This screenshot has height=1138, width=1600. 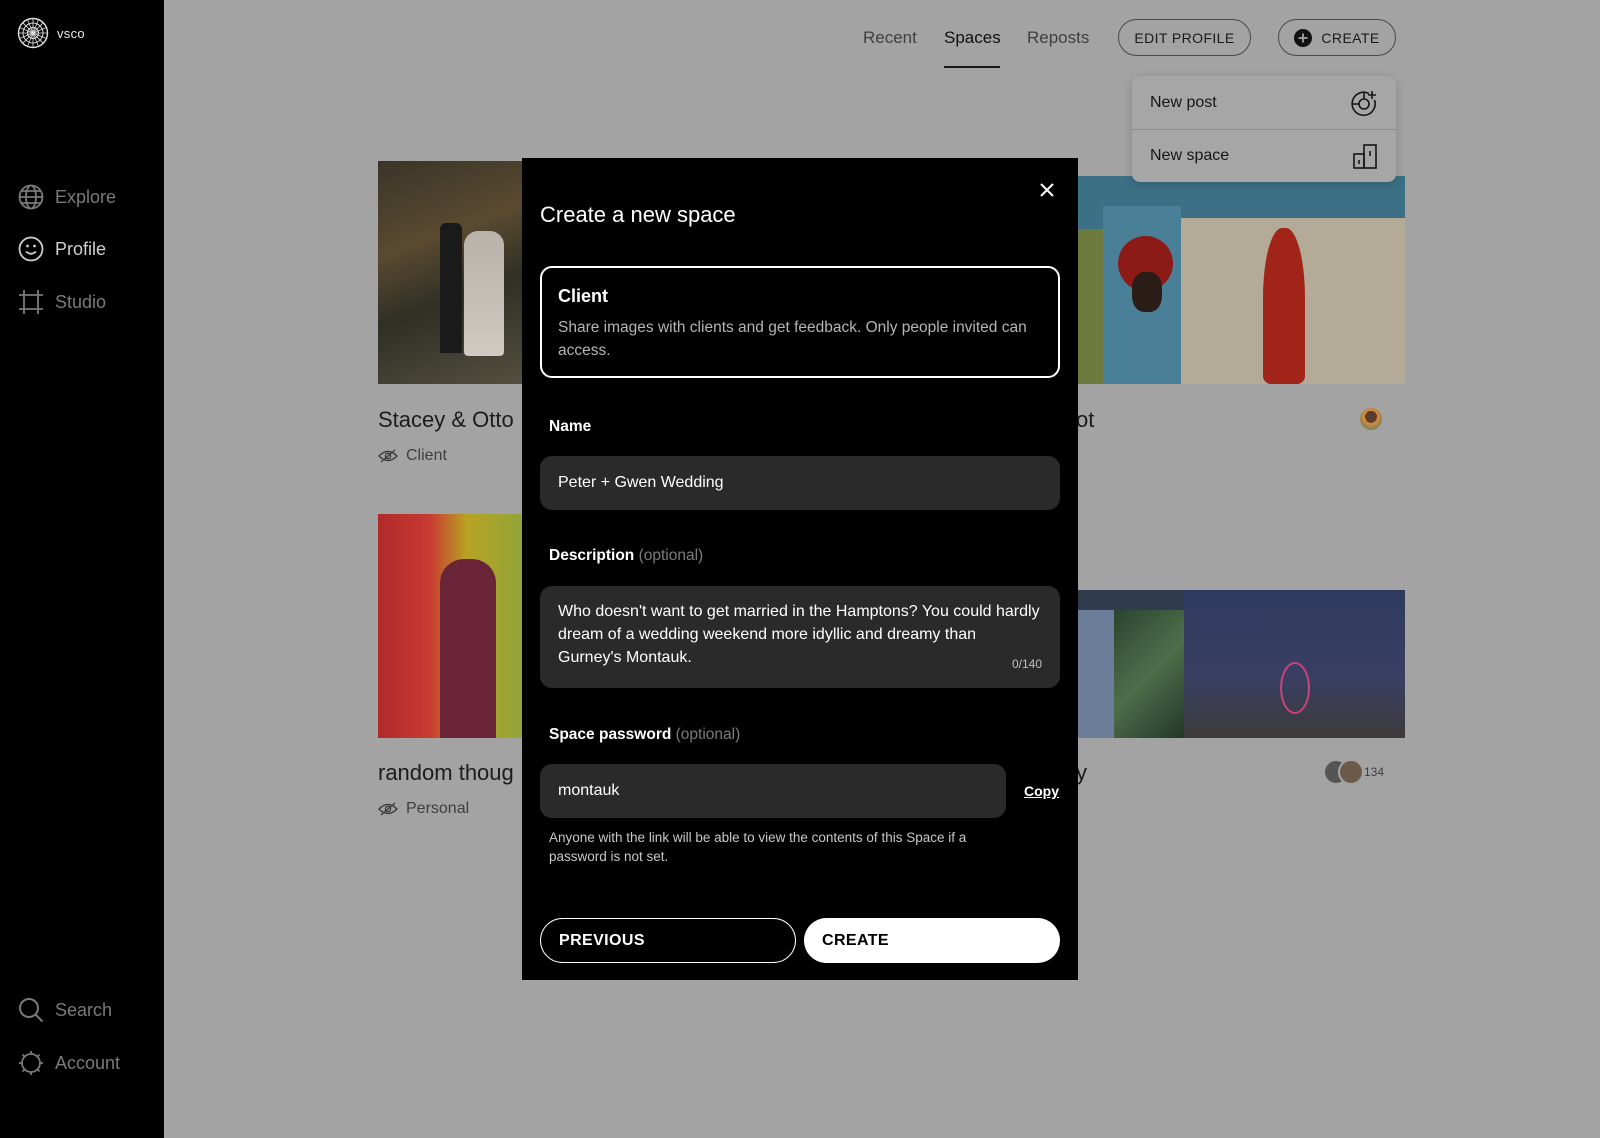 I want to click on edit-profile-label: EDIT PROFILE, so click(x=1184, y=37).